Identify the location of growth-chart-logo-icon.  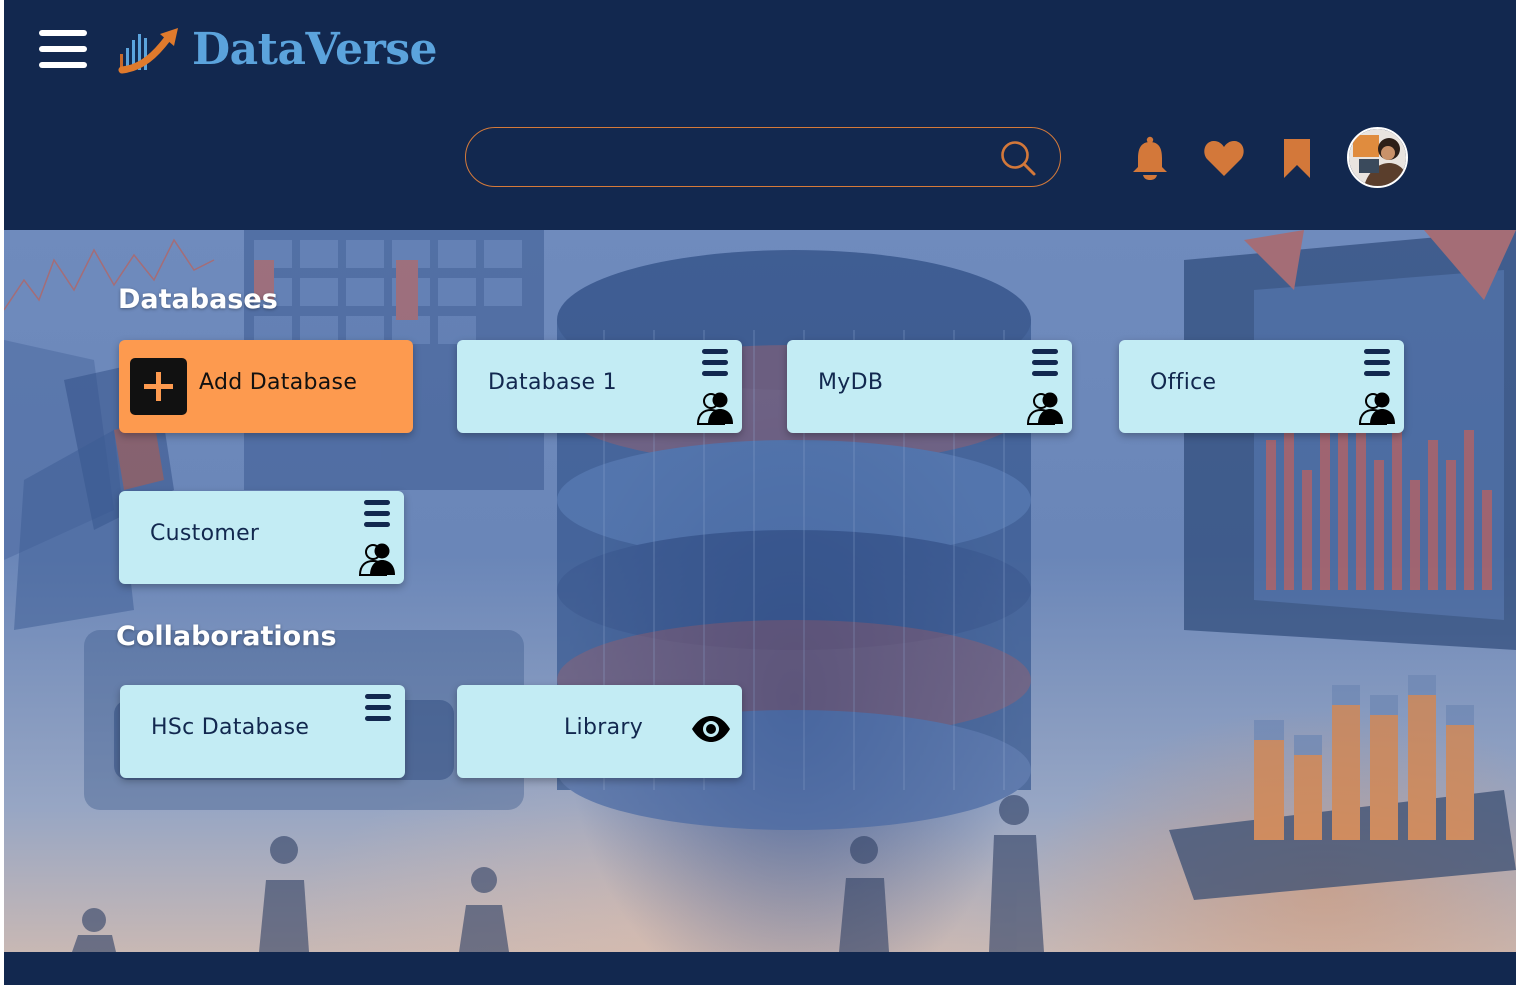
(148, 51).